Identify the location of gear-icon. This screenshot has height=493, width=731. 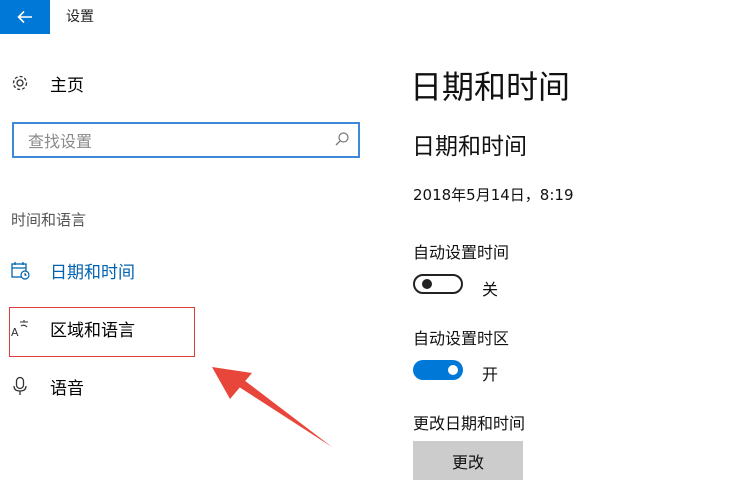
(20, 83).